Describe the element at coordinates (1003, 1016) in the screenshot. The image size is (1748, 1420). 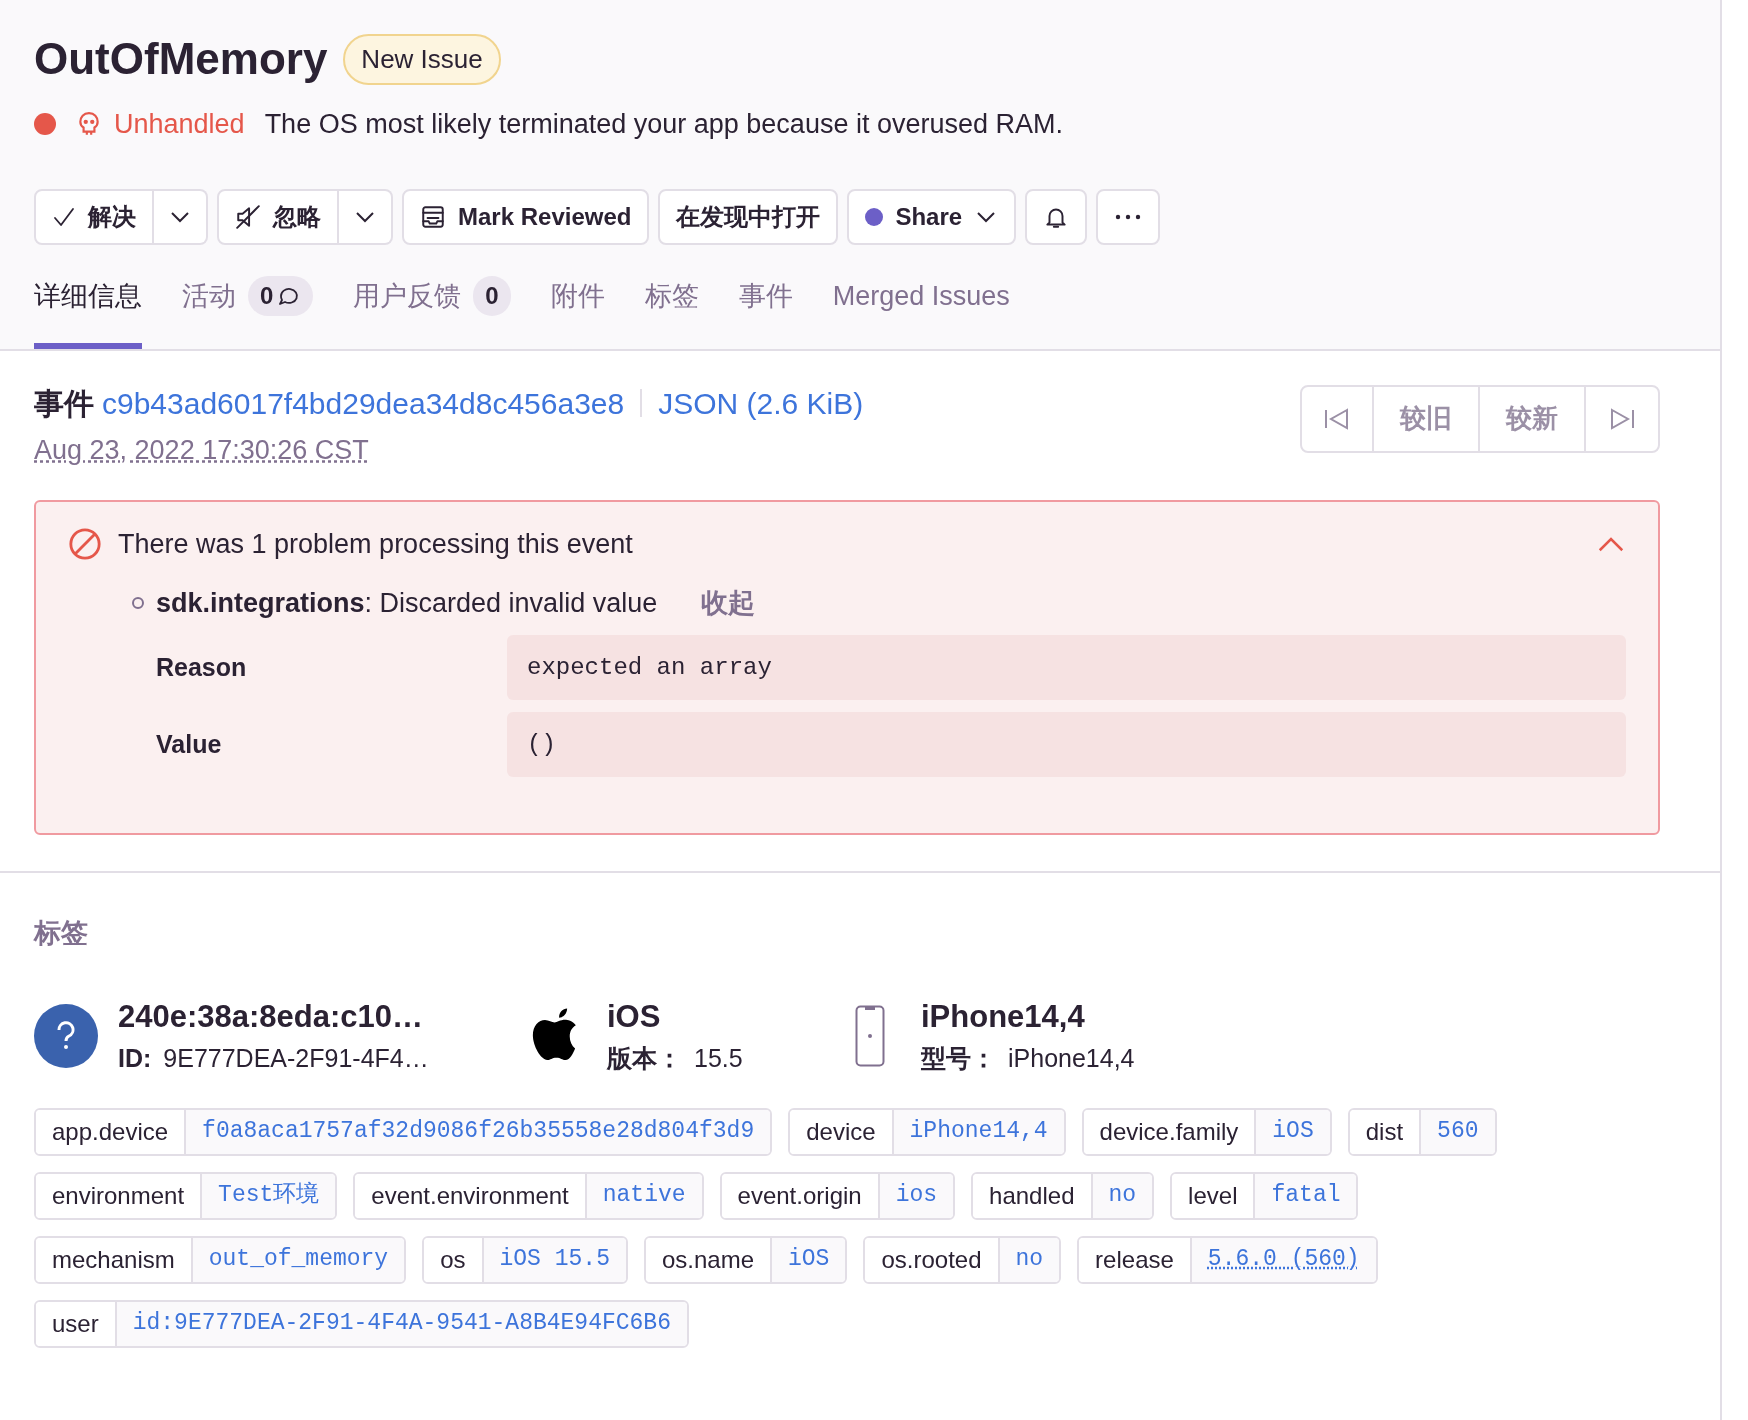
I see `context-title: iPhone14,4` at that location.